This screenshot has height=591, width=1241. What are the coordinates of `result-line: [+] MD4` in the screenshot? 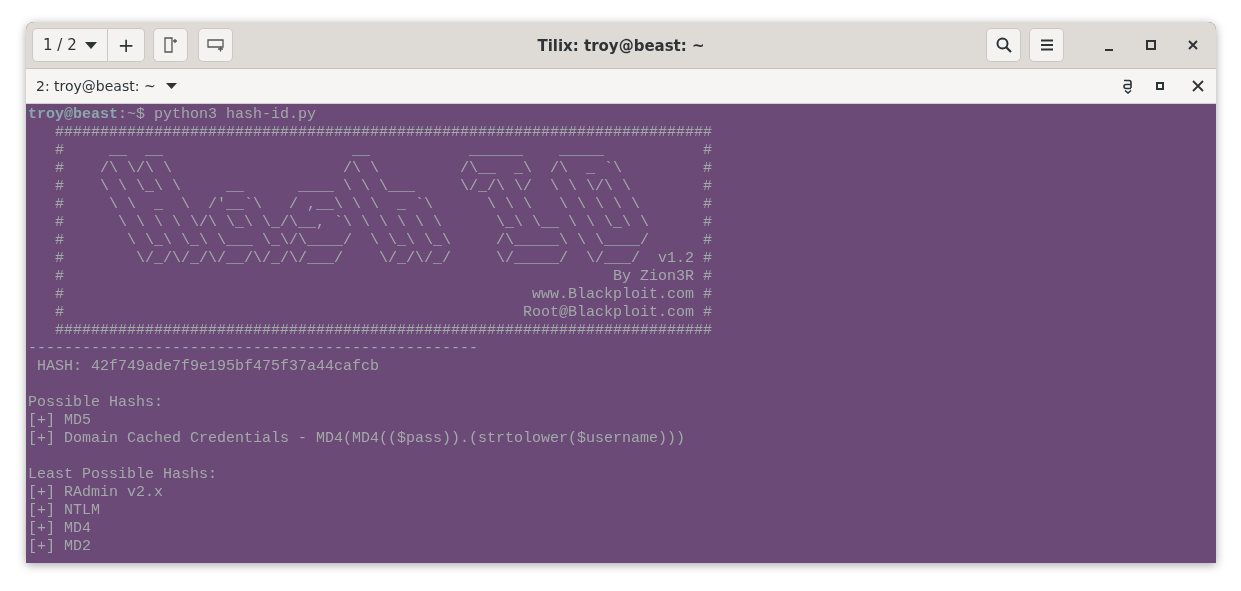 It's located at (59, 529).